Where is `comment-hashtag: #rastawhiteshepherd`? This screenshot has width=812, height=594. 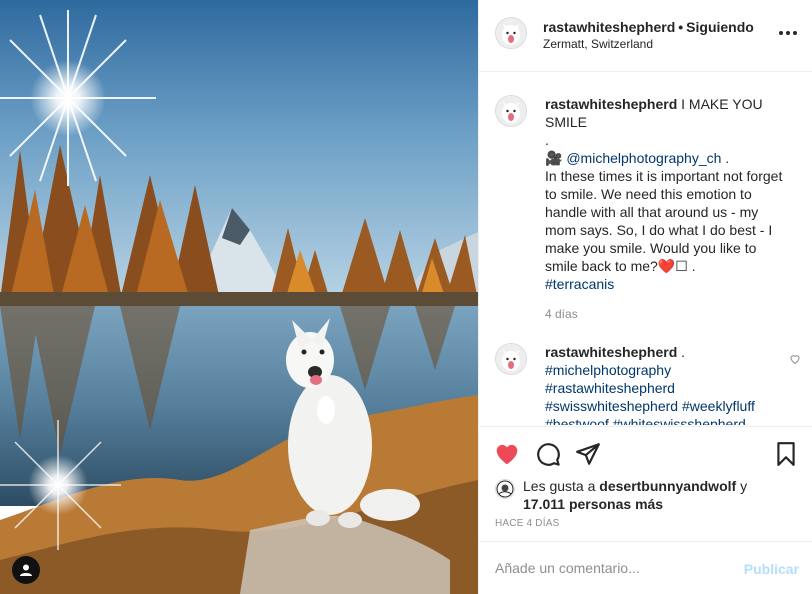
comment-hashtag: #rastawhiteshepherd is located at coordinates (610, 388).